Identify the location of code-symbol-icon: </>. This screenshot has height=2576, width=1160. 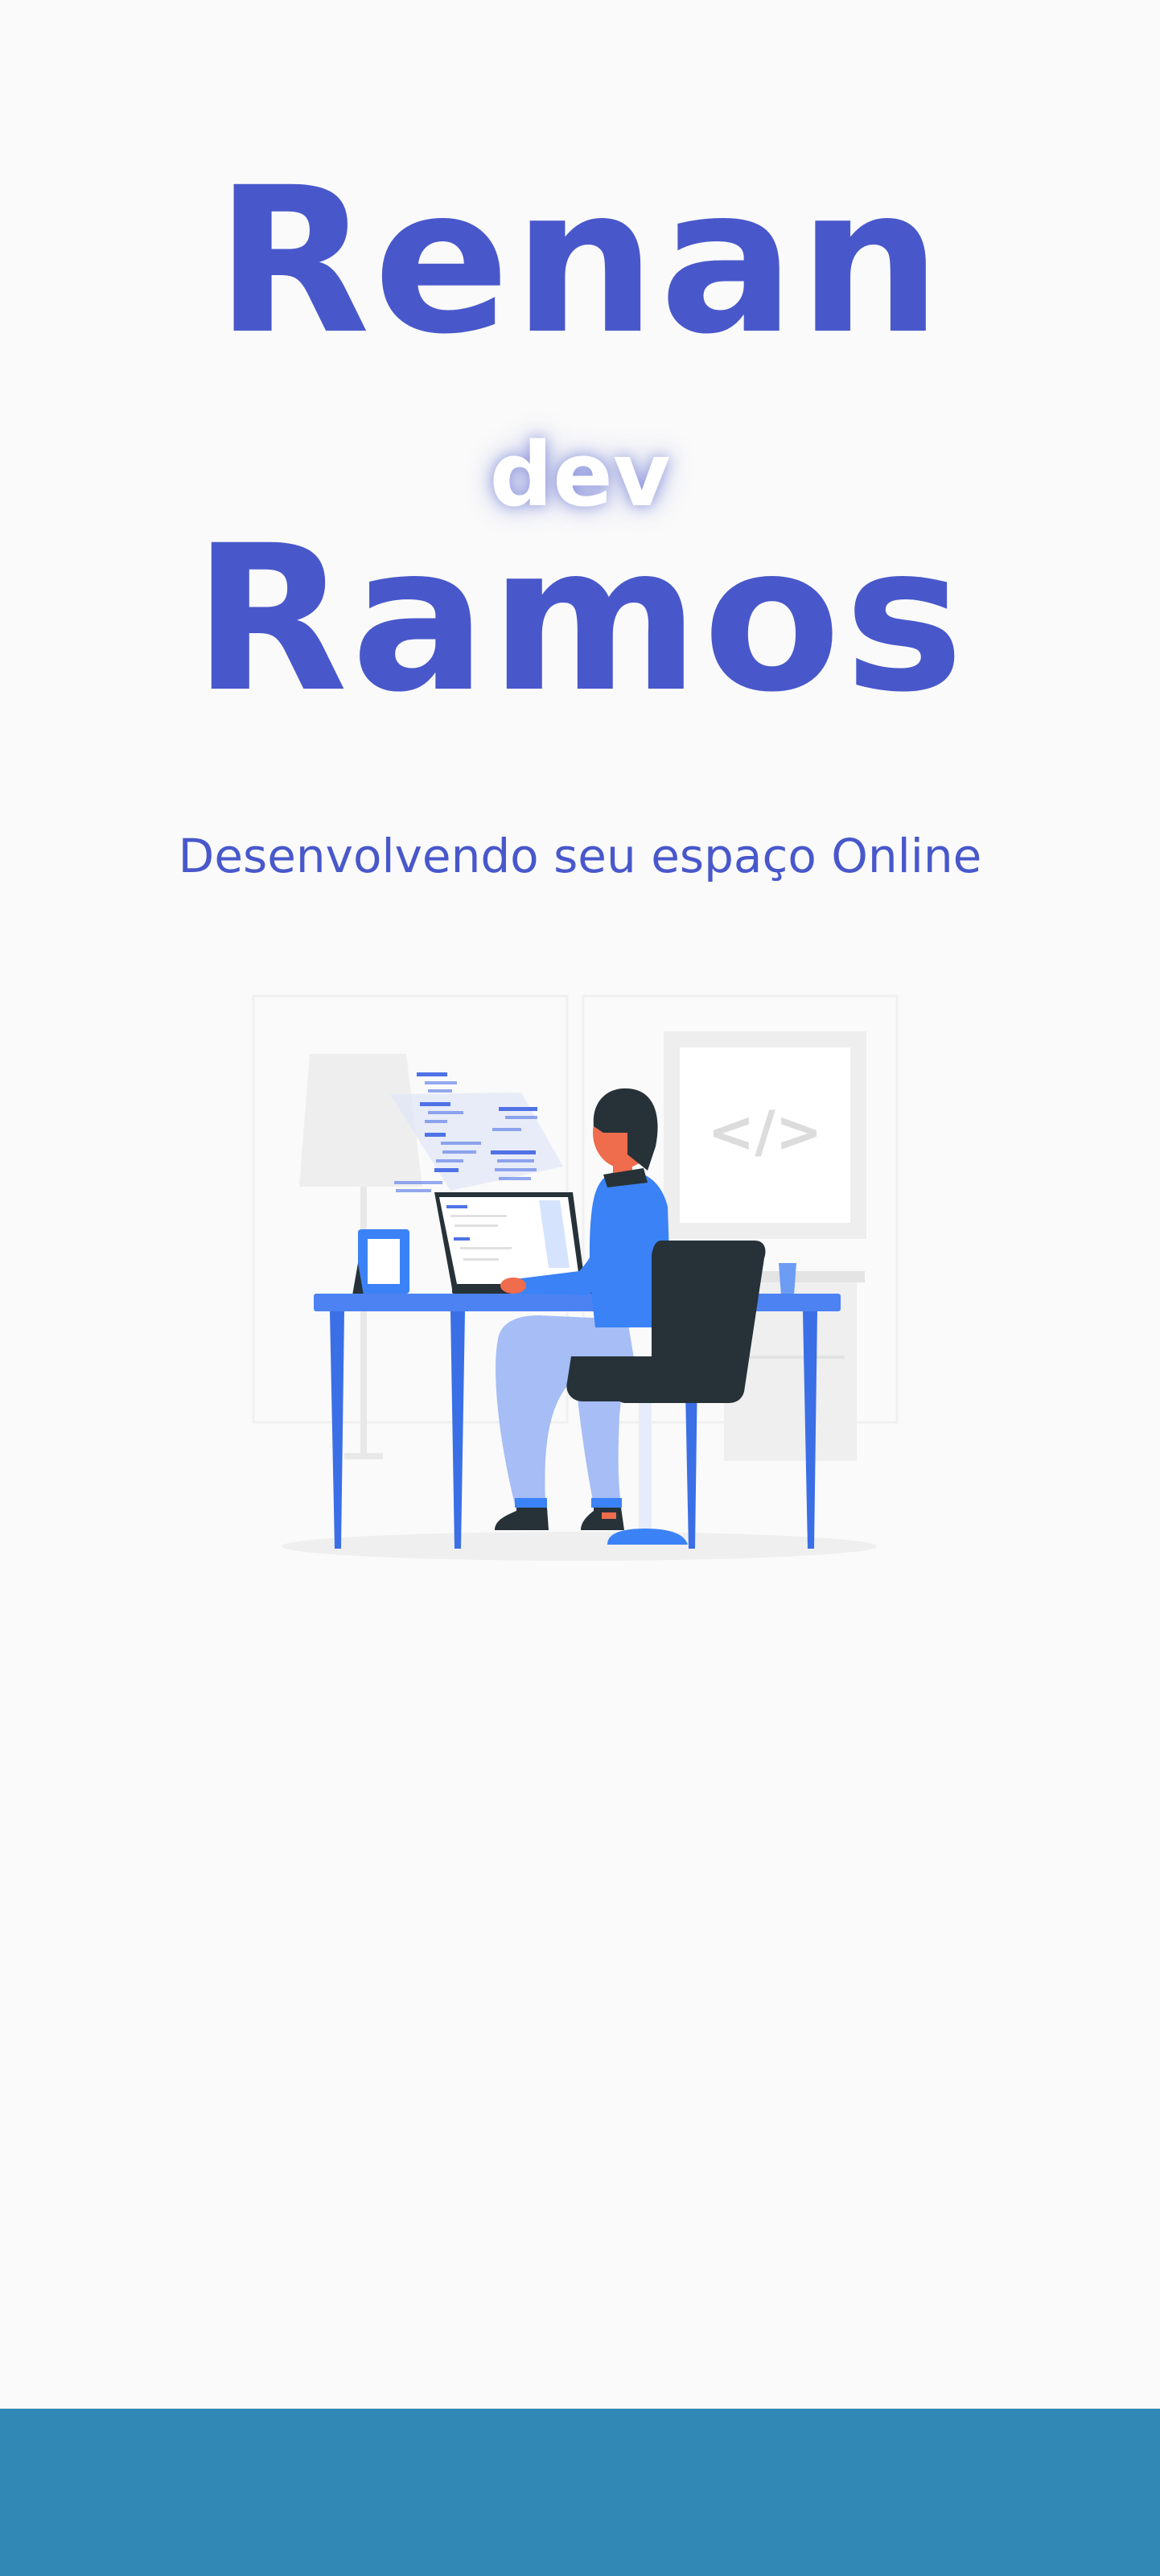
(765, 1132).